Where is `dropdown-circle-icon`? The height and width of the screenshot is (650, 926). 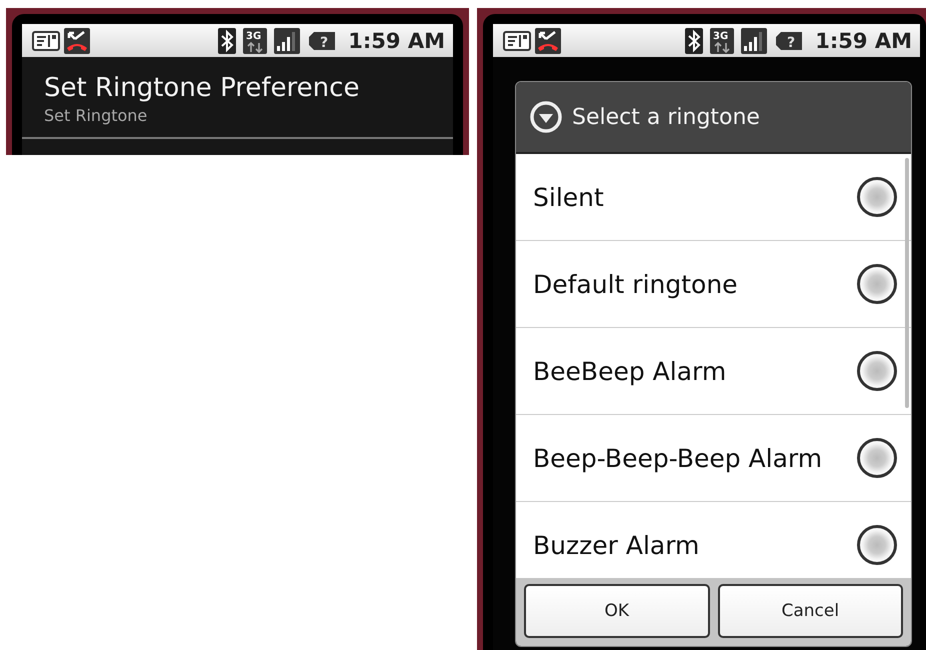
dropdown-circle-icon is located at coordinates (546, 117).